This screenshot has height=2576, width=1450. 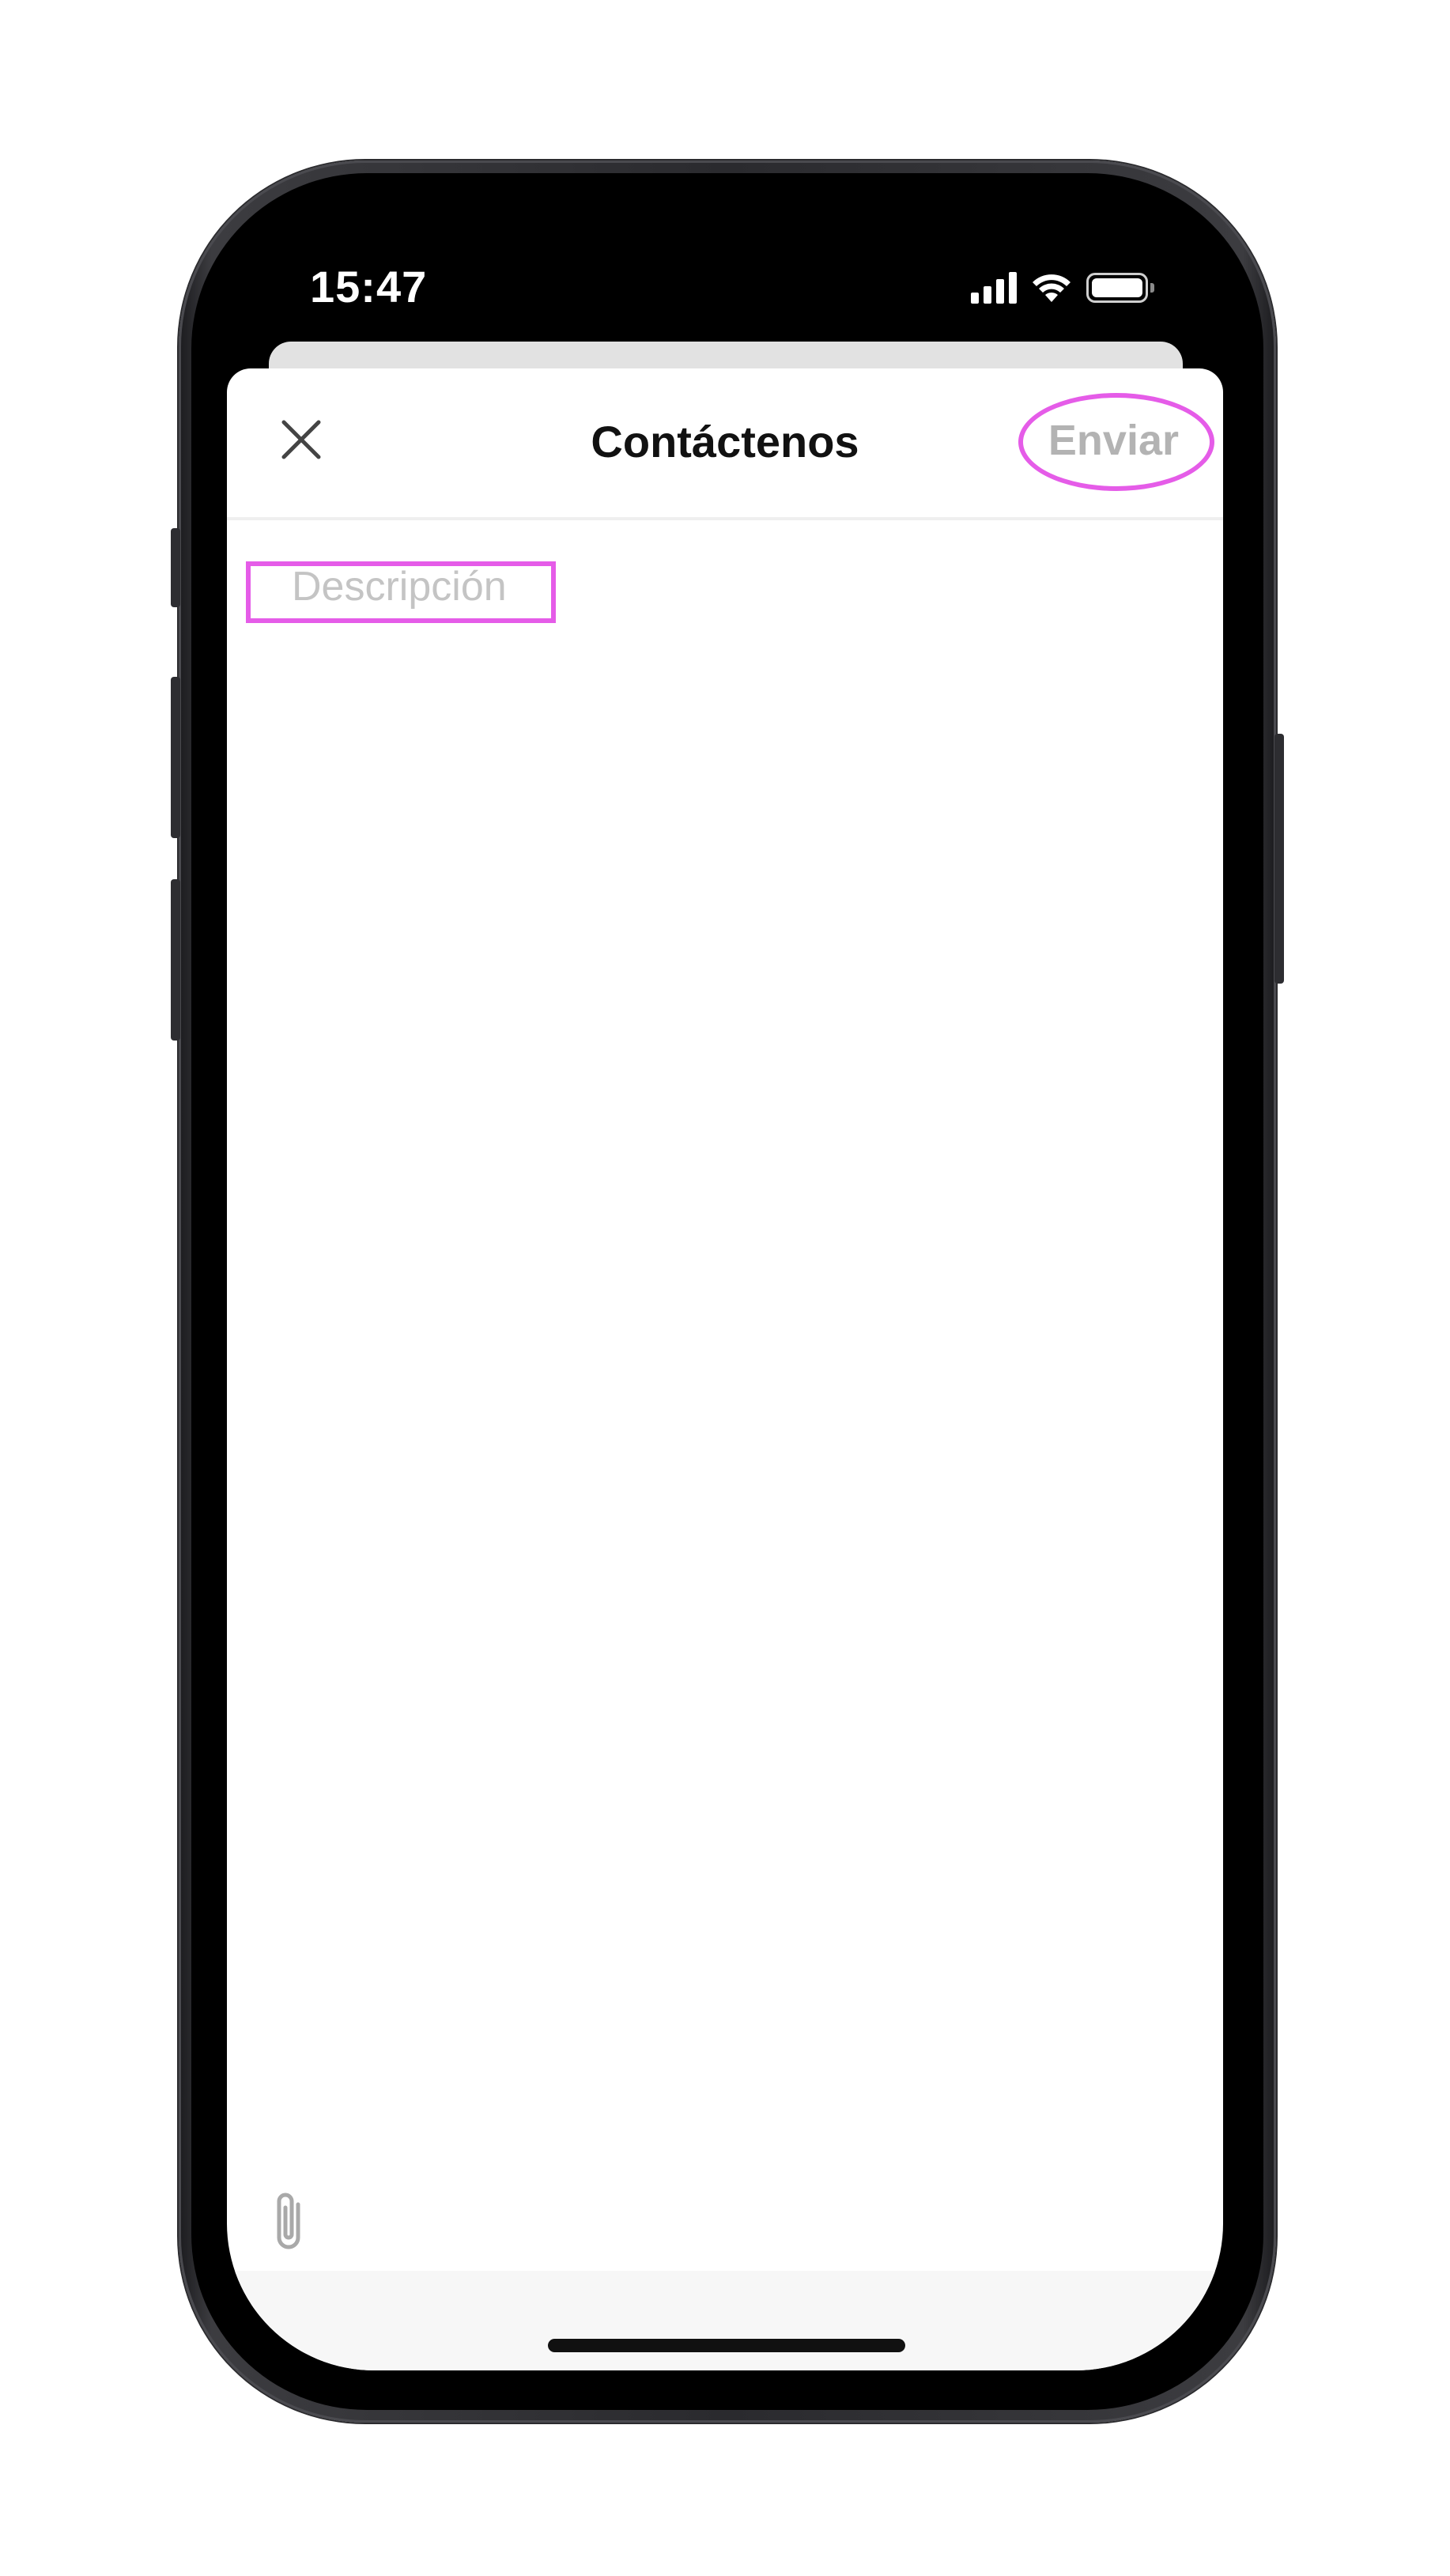 What do you see at coordinates (175, 960) in the screenshot?
I see `volume-down-button` at bounding box center [175, 960].